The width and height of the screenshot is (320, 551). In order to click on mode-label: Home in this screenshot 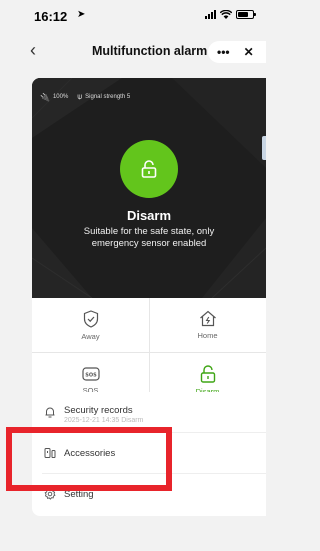, I will do `click(207, 335)`.